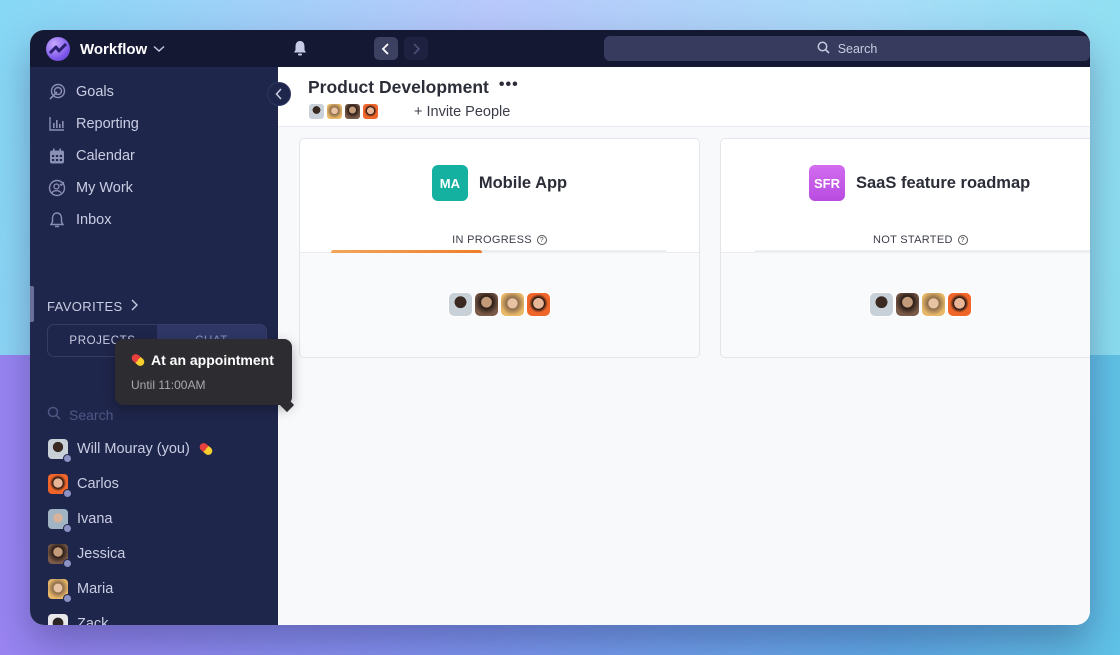 Image resolution: width=1120 pixels, height=655 pixels. Describe the element at coordinates (449, 183) in the screenshot. I see `project-badge: MA` at that location.